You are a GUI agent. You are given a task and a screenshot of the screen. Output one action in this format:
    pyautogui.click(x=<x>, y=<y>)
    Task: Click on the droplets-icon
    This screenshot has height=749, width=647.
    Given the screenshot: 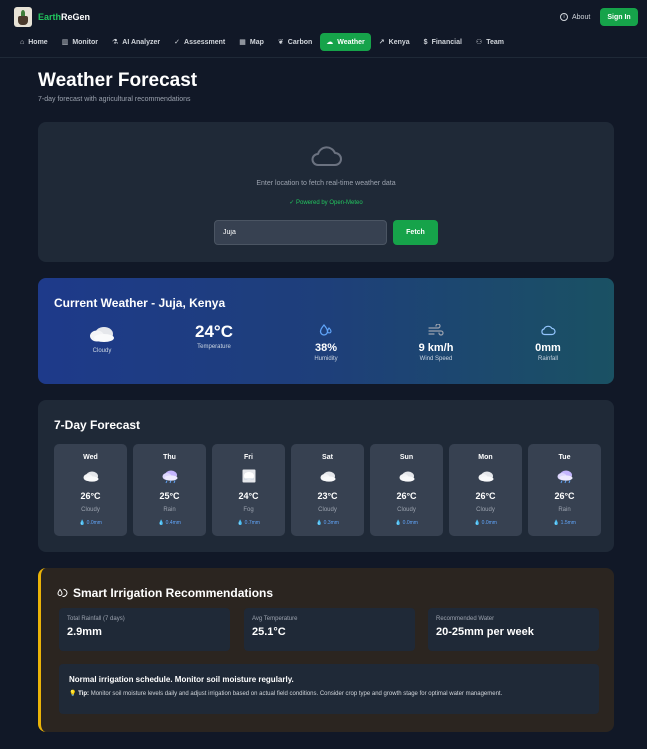 What is the action you would take?
    pyautogui.click(x=325, y=330)
    